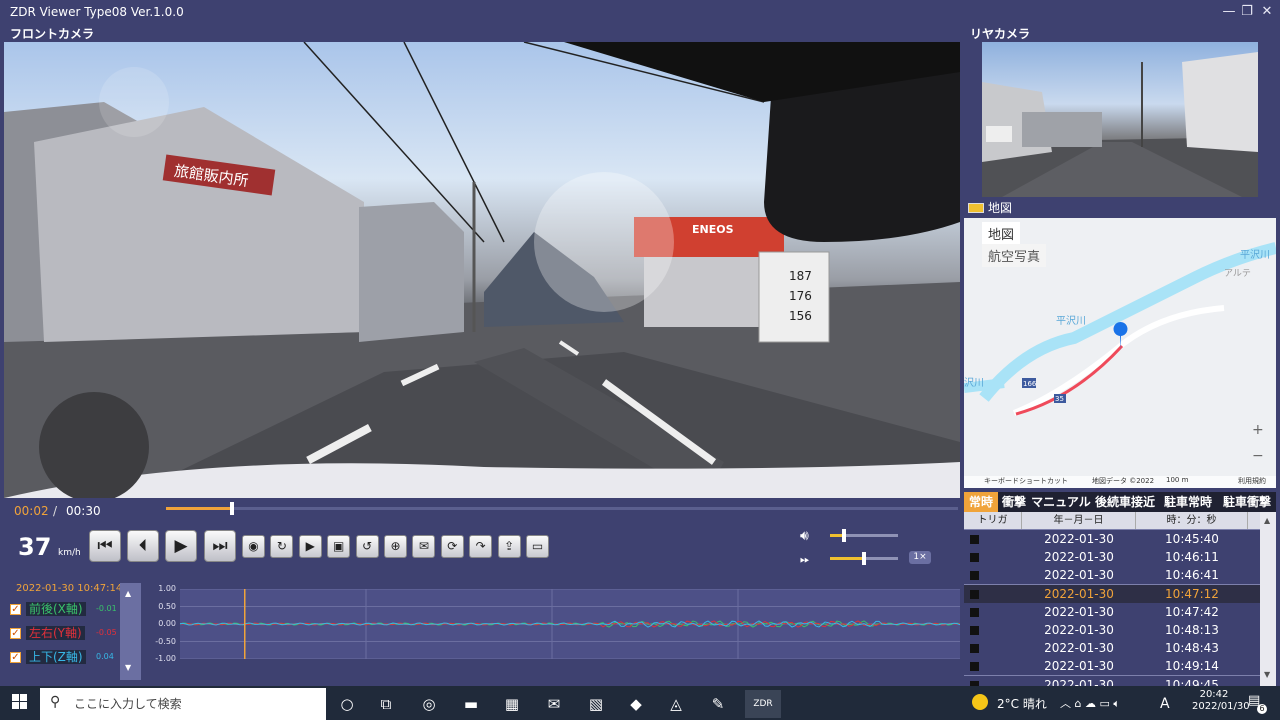  What do you see at coordinates (843, 535) in the screenshot?
I see `volume-slider-handle` at bounding box center [843, 535].